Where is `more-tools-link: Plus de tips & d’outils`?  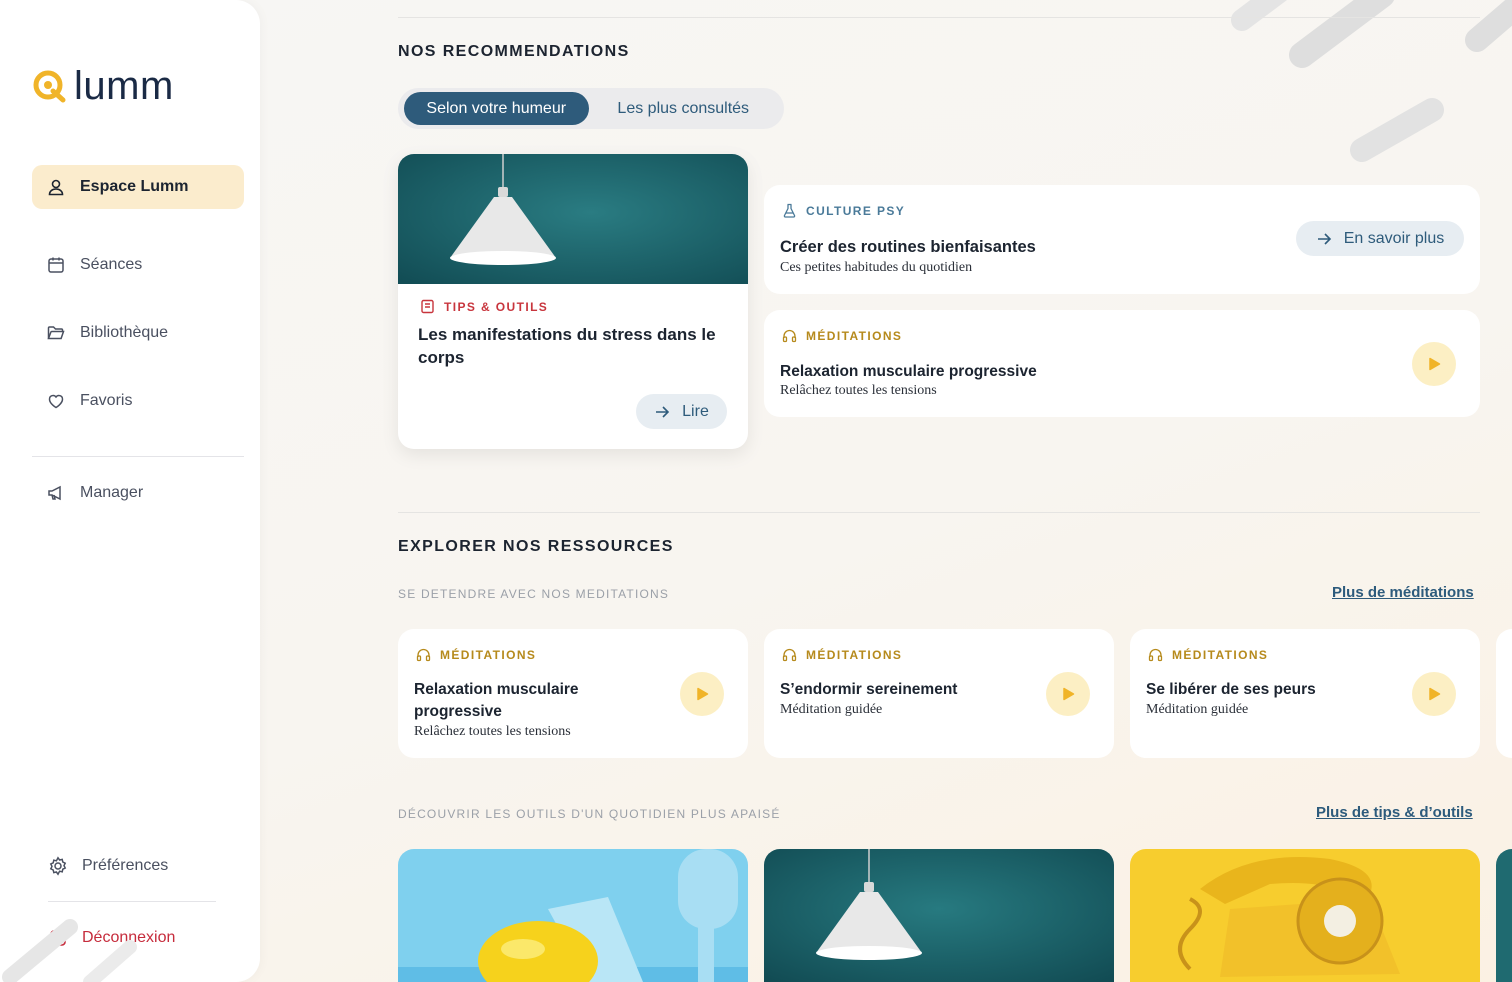
more-tools-link: Plus de tips & d’outils is located at coordinates (1394, 812).